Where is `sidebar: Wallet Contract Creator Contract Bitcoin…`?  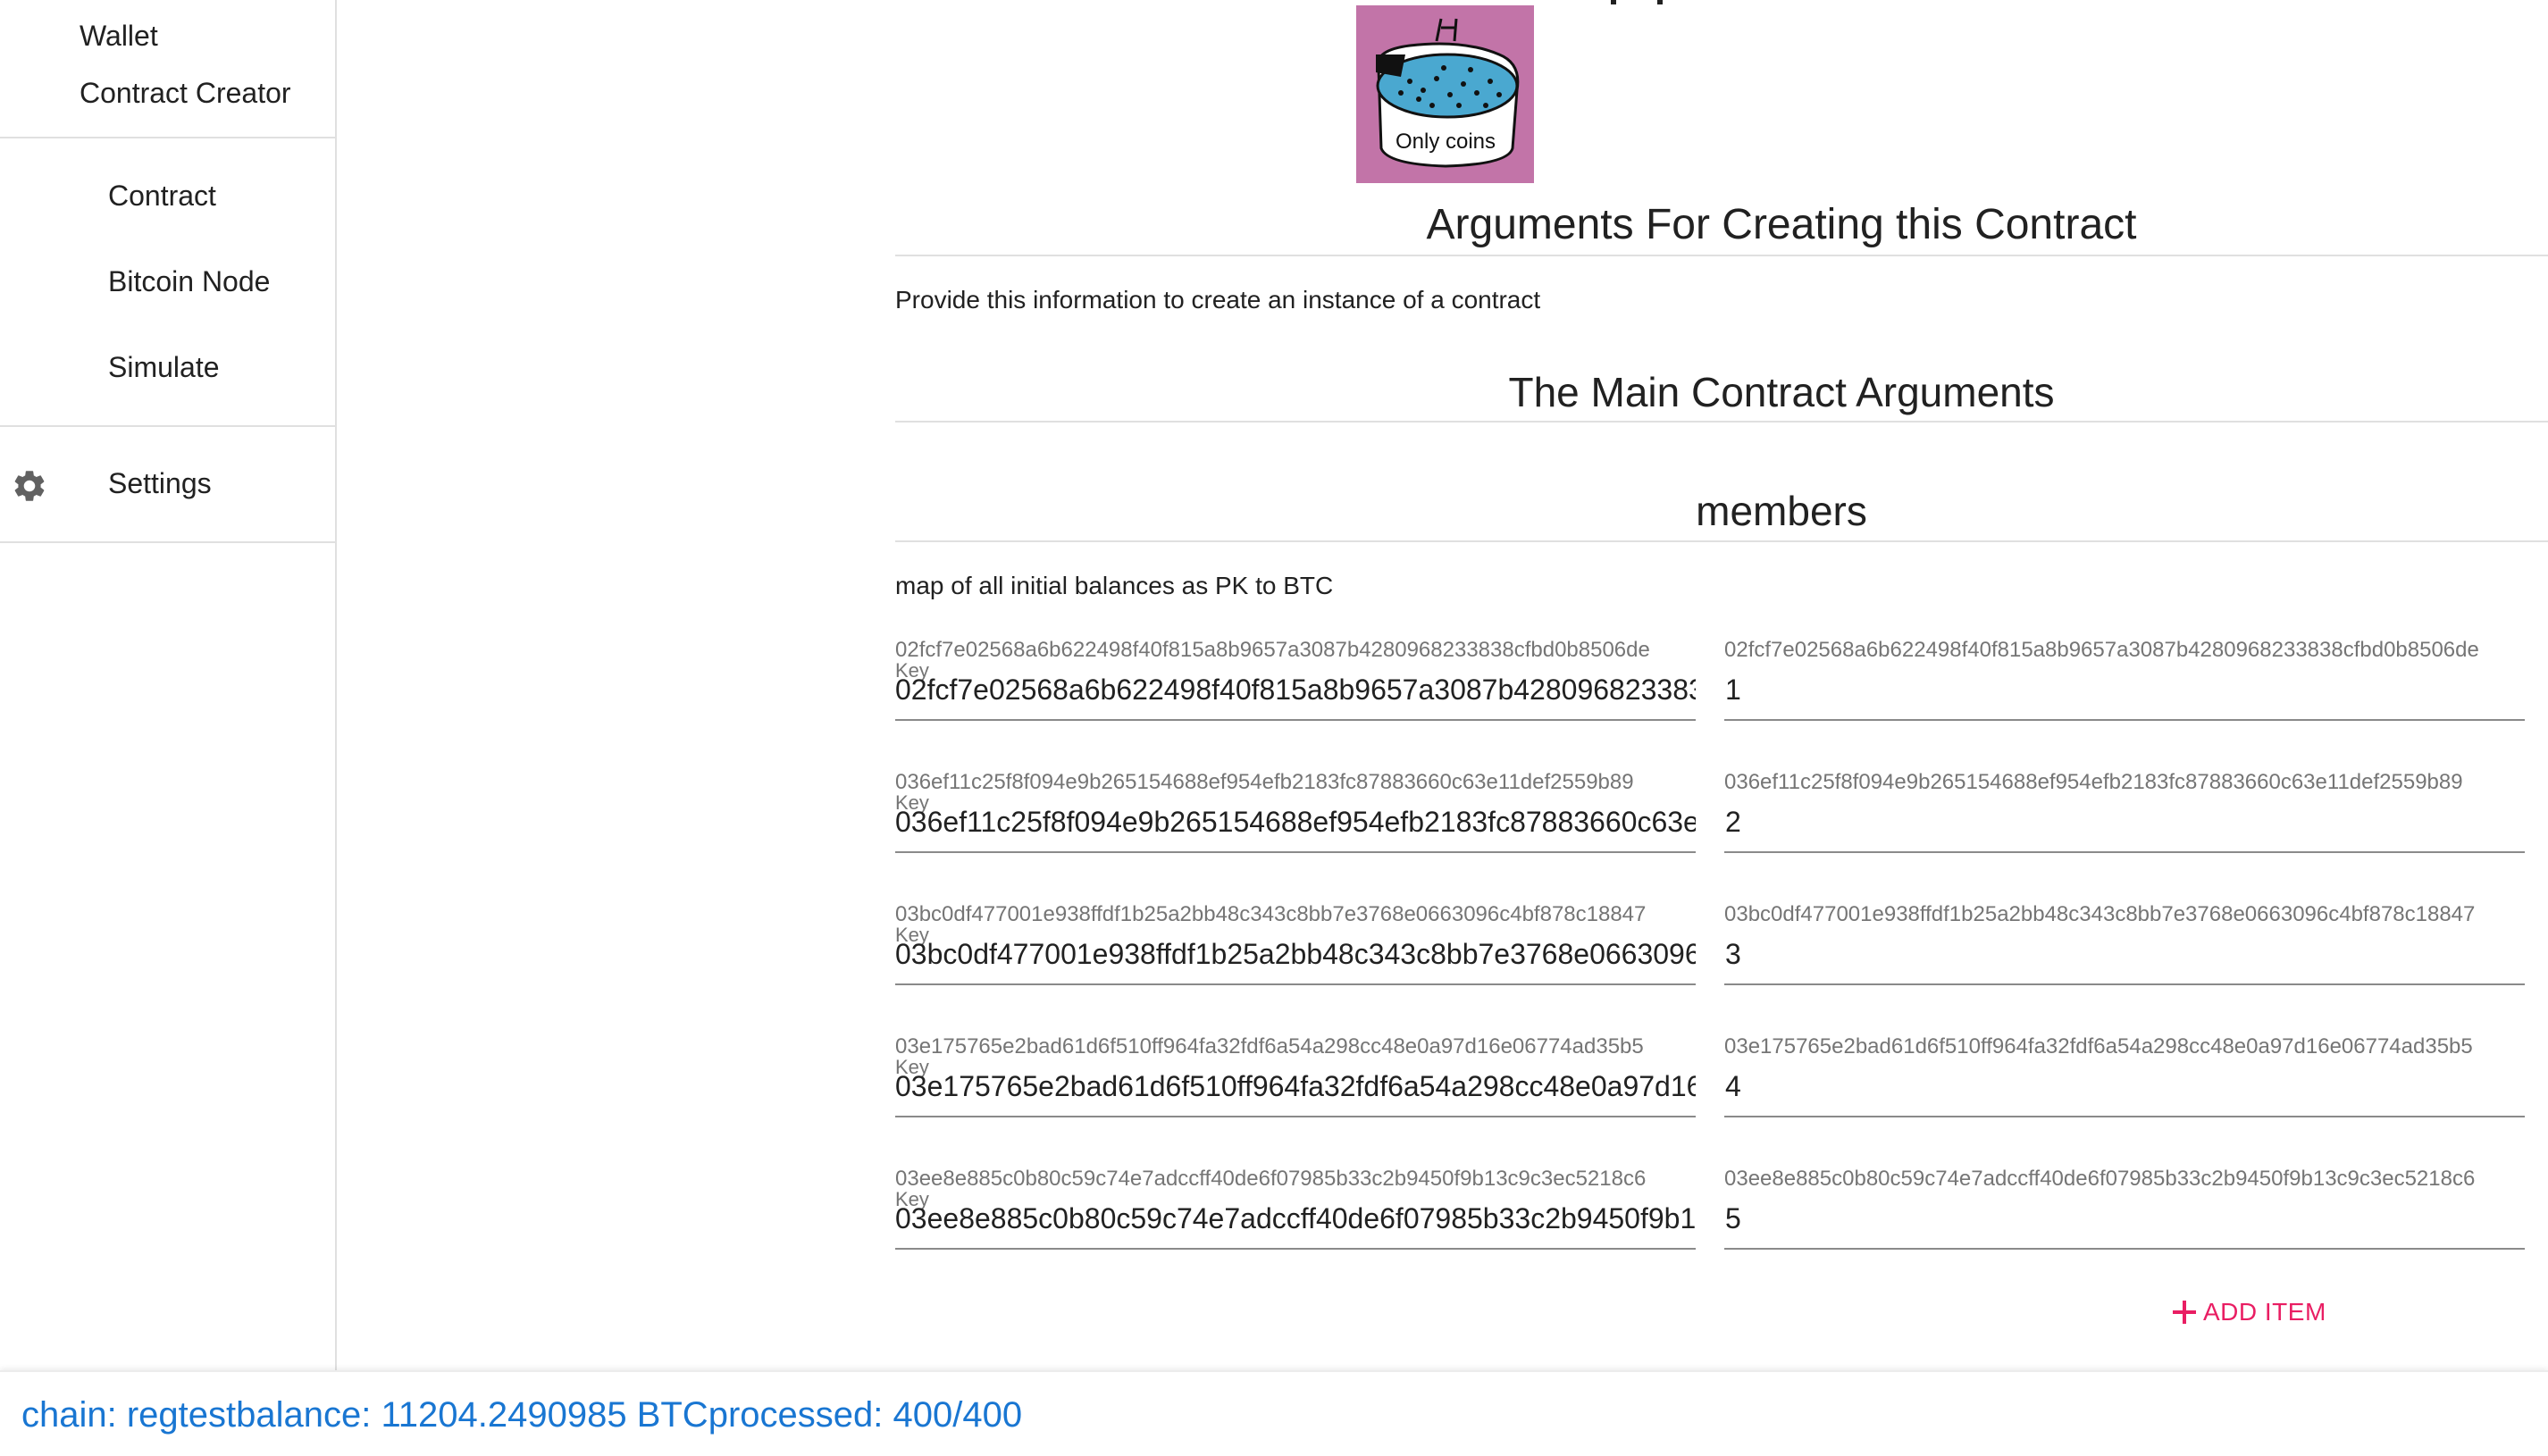
sidebar: Wallet Contract Creator Contract Bitcoin… is located at coordinates (168, 685).